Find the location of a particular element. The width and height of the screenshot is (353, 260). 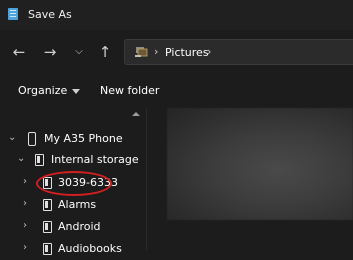

title-bar: Save As is located at coordinates (176, 15).